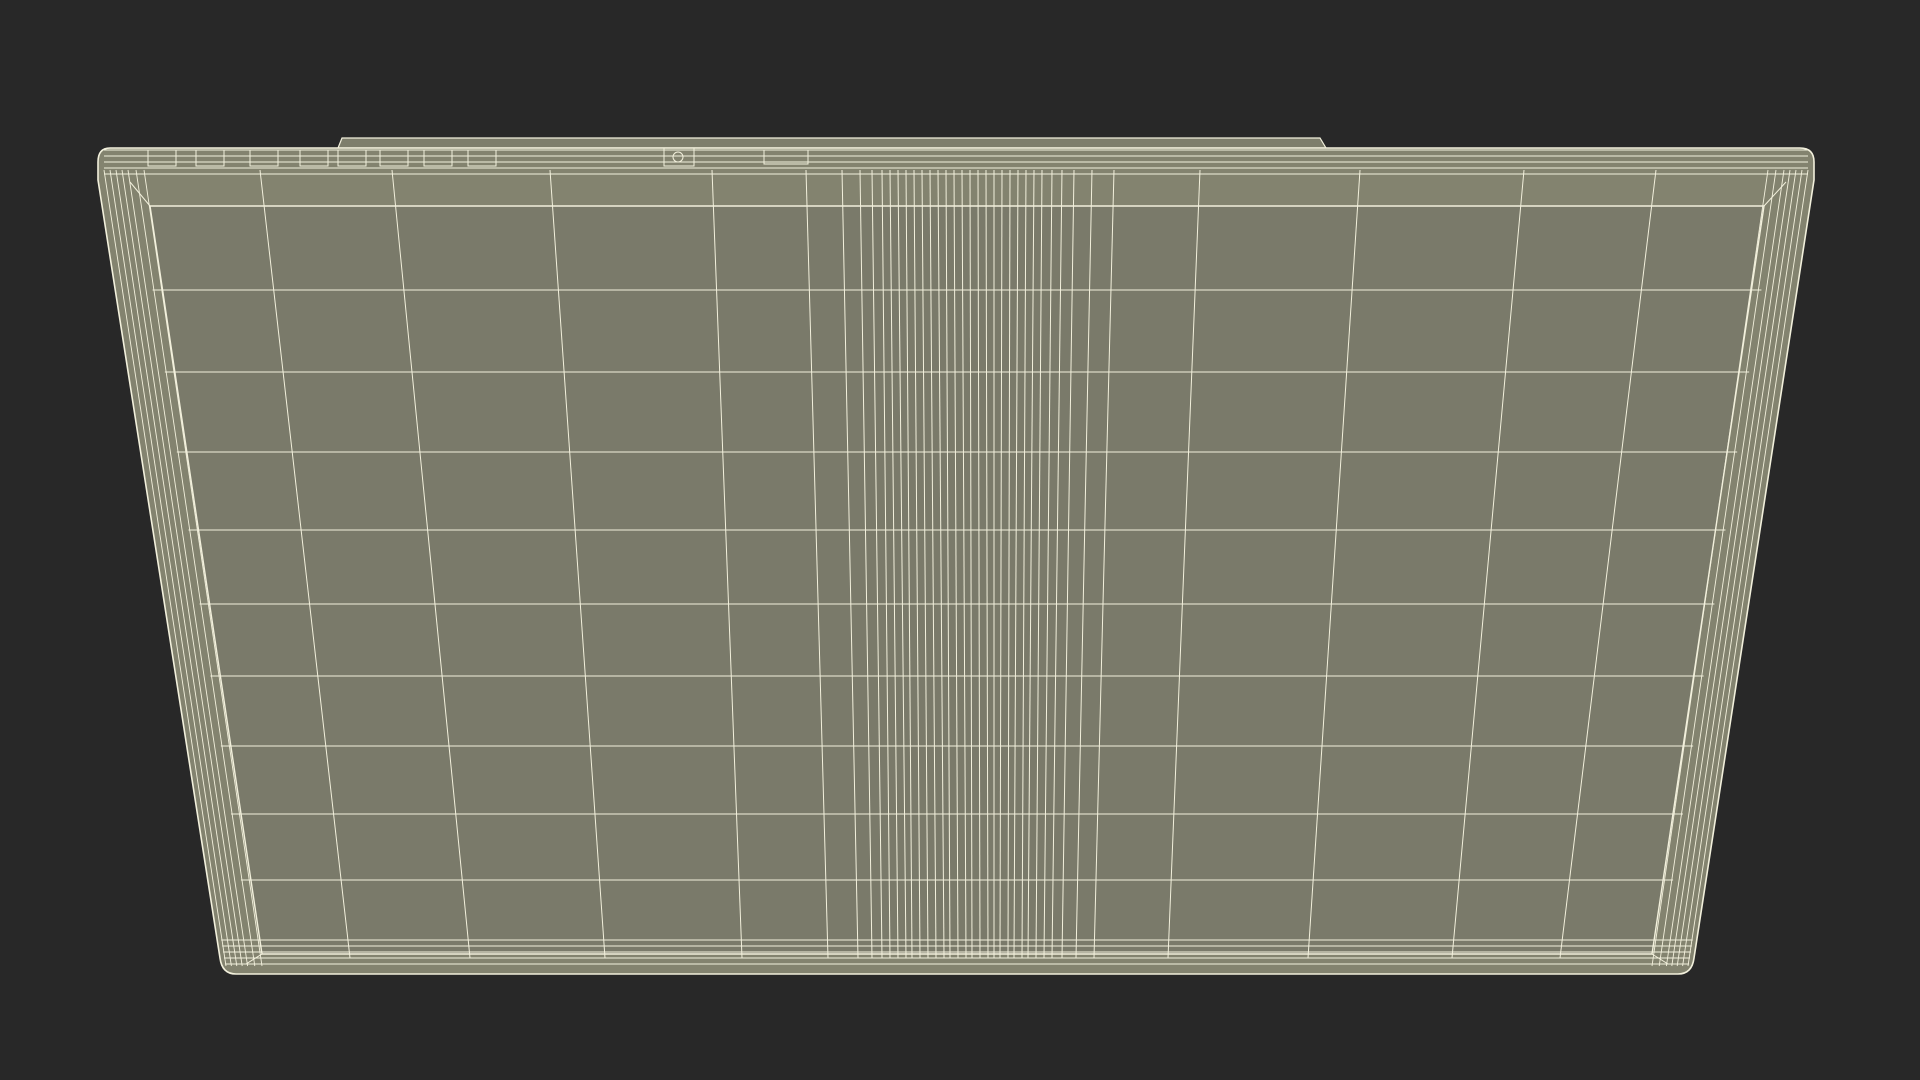 The image size is (1920, 1080). I want to click on hinge-strip, so click(832, 143).